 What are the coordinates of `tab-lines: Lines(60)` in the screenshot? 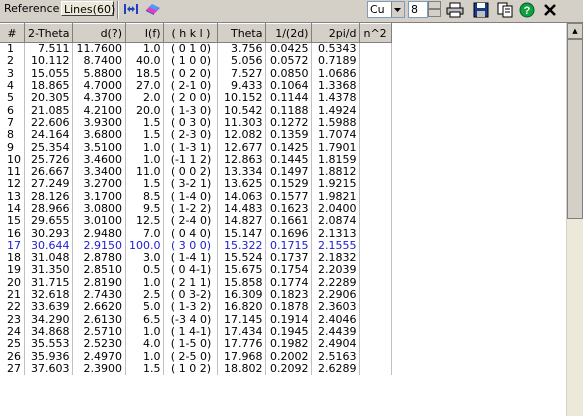 It's located at (88, 8).